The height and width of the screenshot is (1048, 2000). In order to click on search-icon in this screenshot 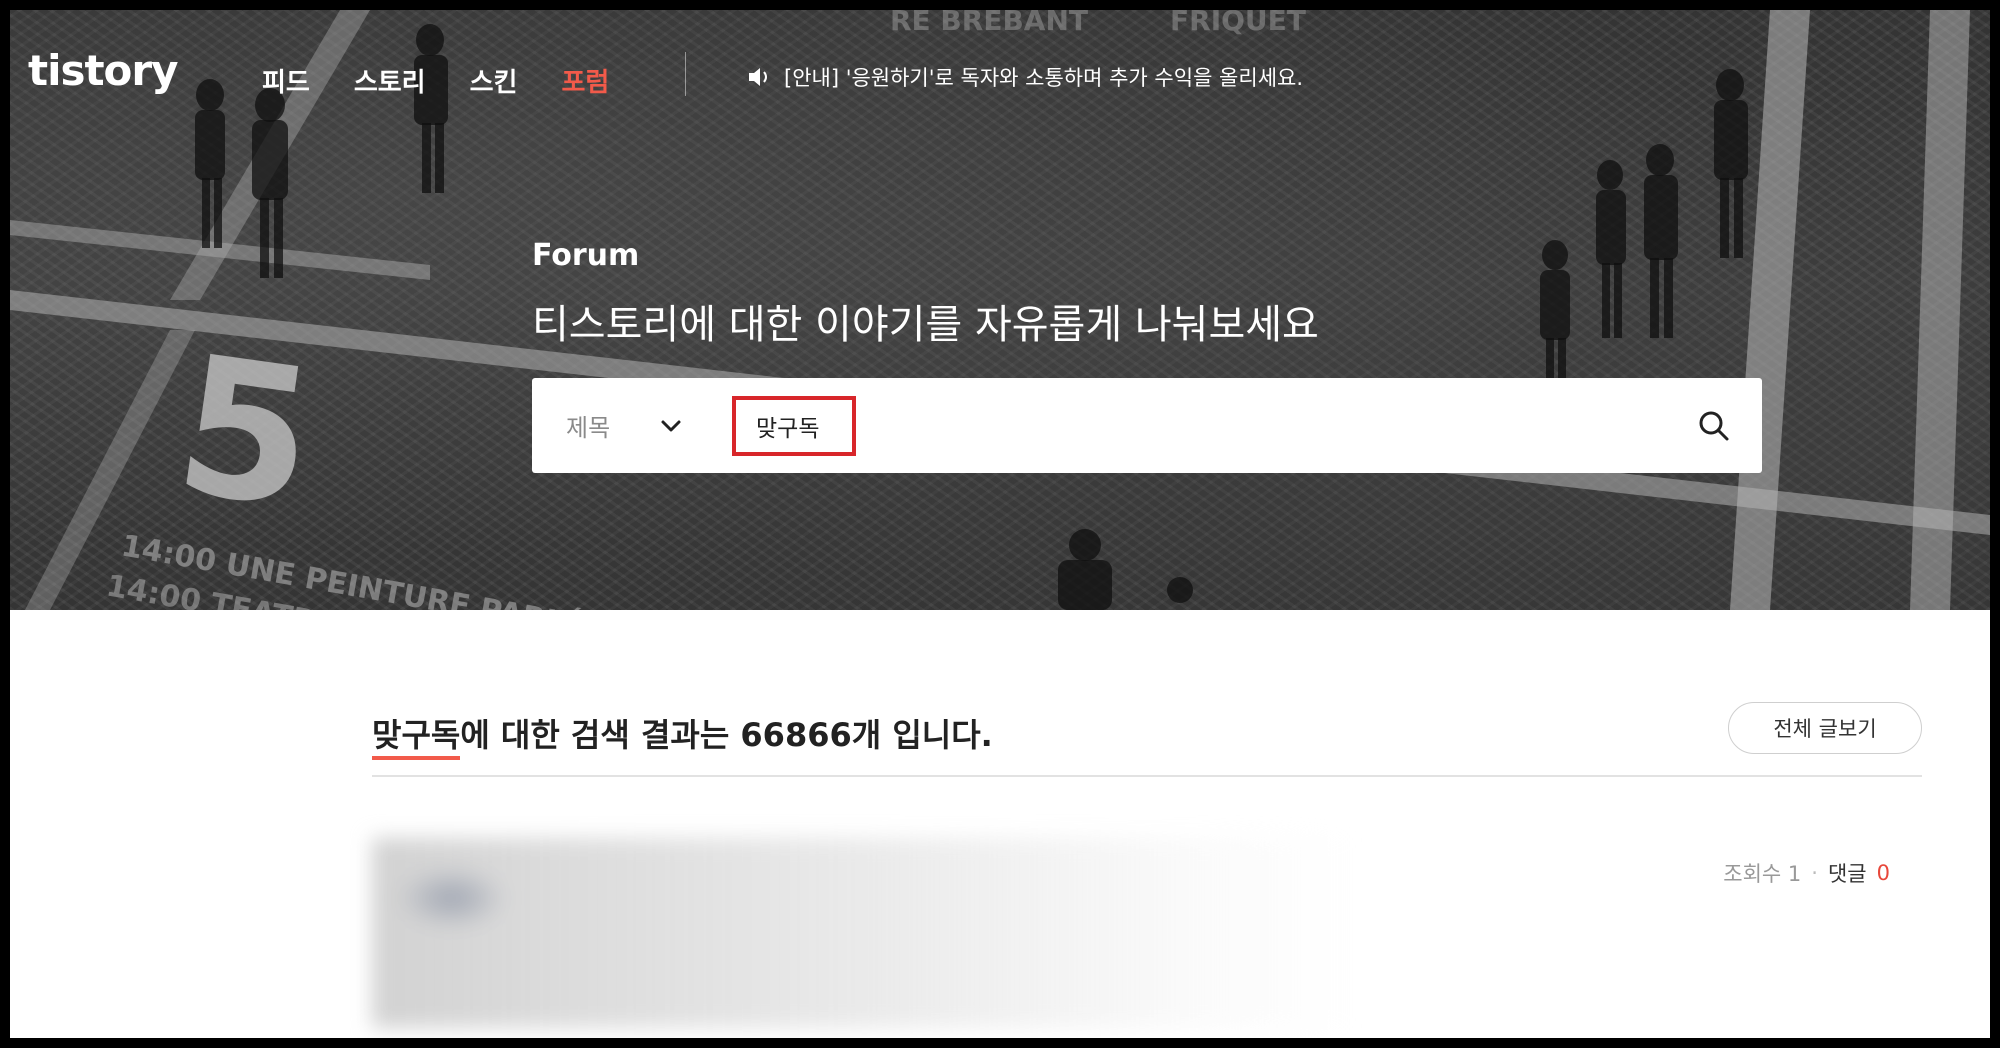, I will do `click(1714, 426)`.